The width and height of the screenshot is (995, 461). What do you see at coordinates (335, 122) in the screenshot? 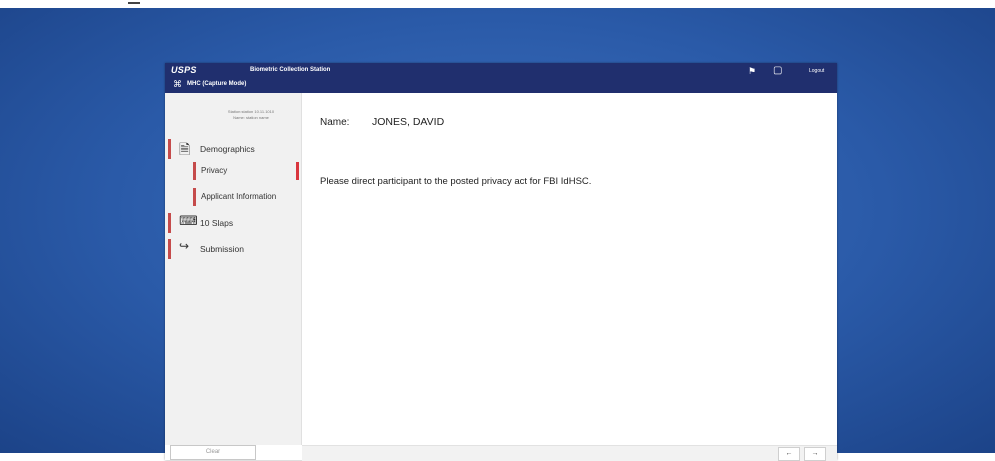
I see `name-label: Name:` at bounding box center [335, 122].